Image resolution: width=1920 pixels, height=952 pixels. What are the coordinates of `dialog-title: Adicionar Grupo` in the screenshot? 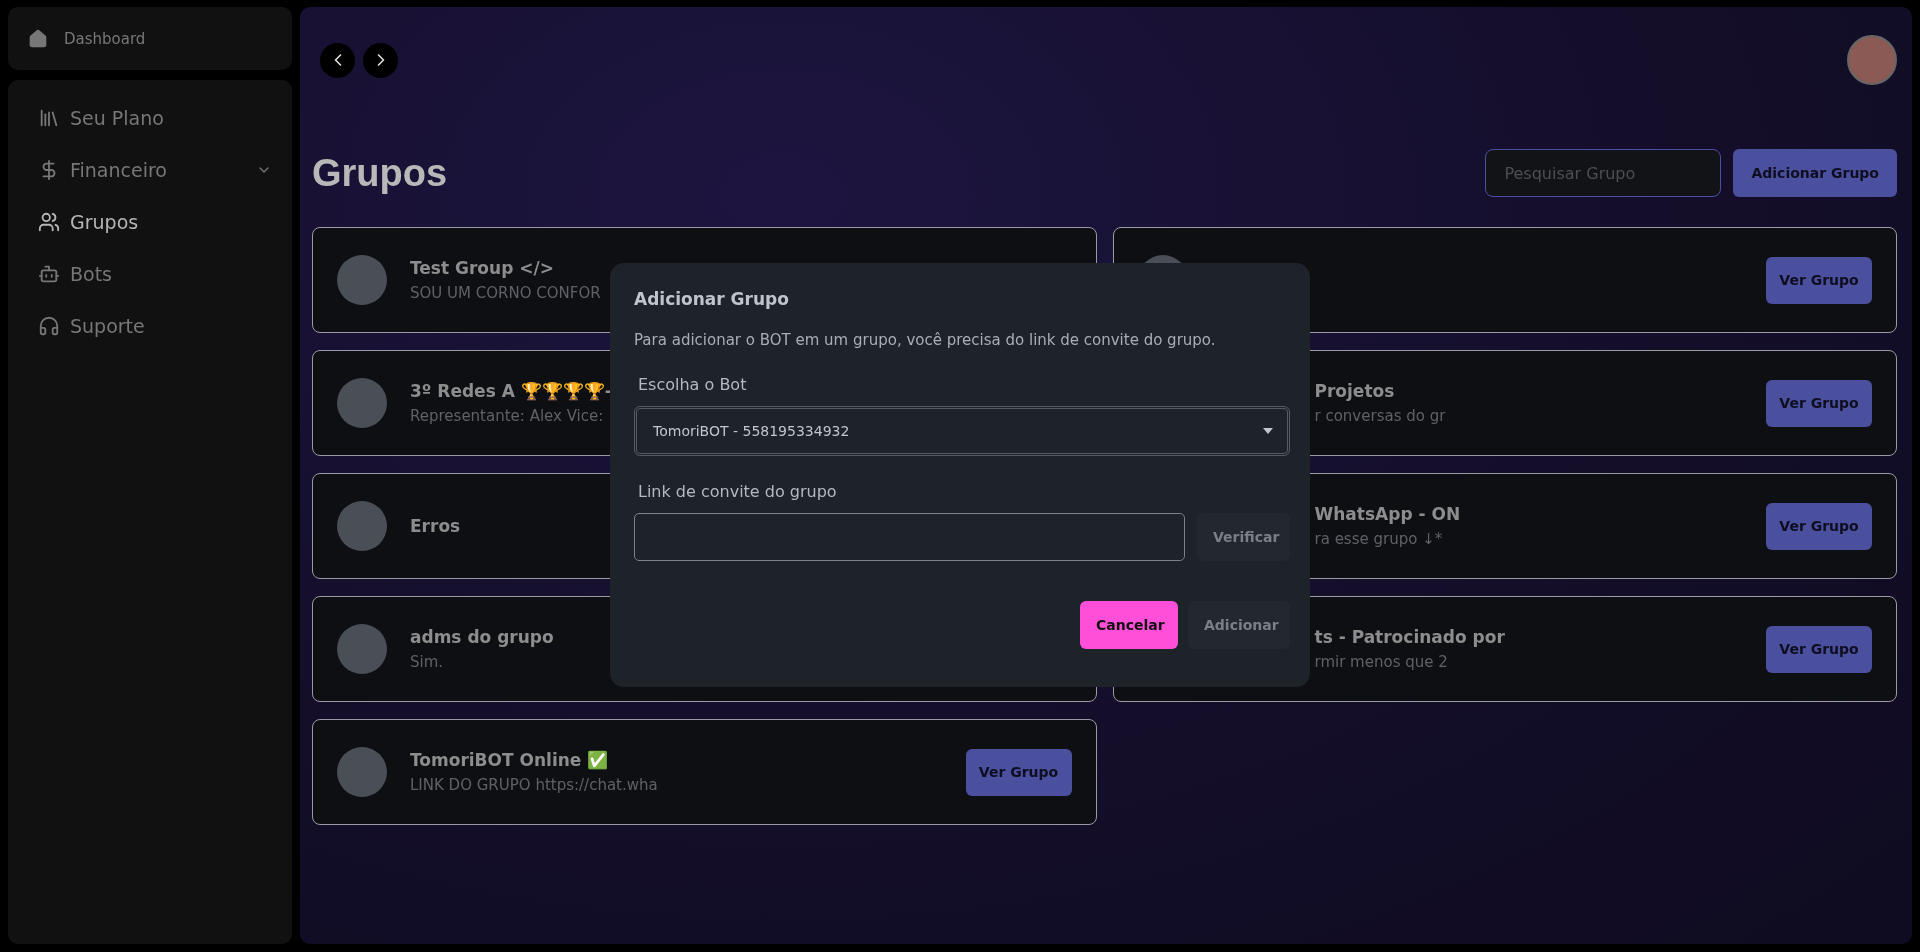 It's located at (712, 299).